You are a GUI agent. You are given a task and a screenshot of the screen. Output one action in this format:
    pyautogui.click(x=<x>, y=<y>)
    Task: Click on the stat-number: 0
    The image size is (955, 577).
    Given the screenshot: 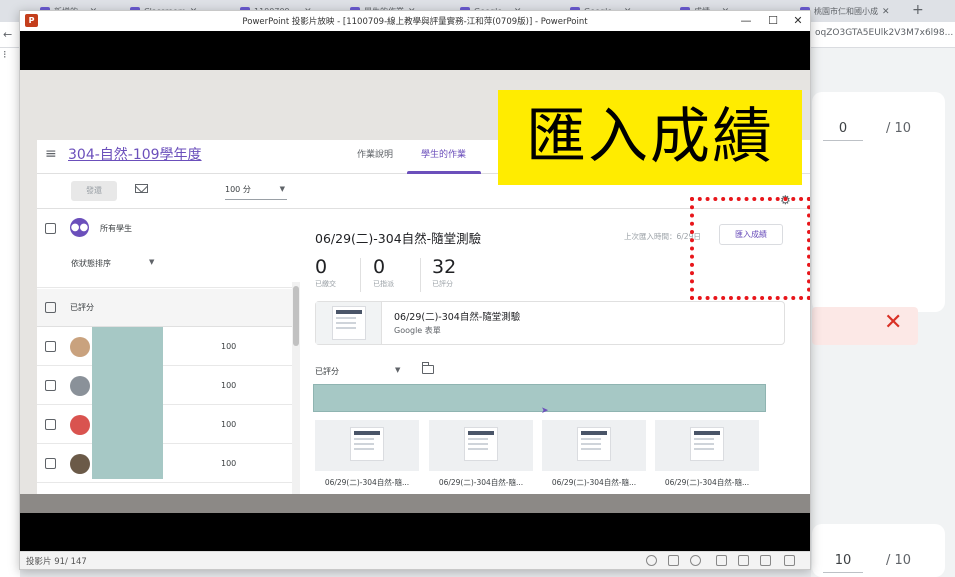 What is the action you would take?
    pyautogui.click(x=379, y=267)
    